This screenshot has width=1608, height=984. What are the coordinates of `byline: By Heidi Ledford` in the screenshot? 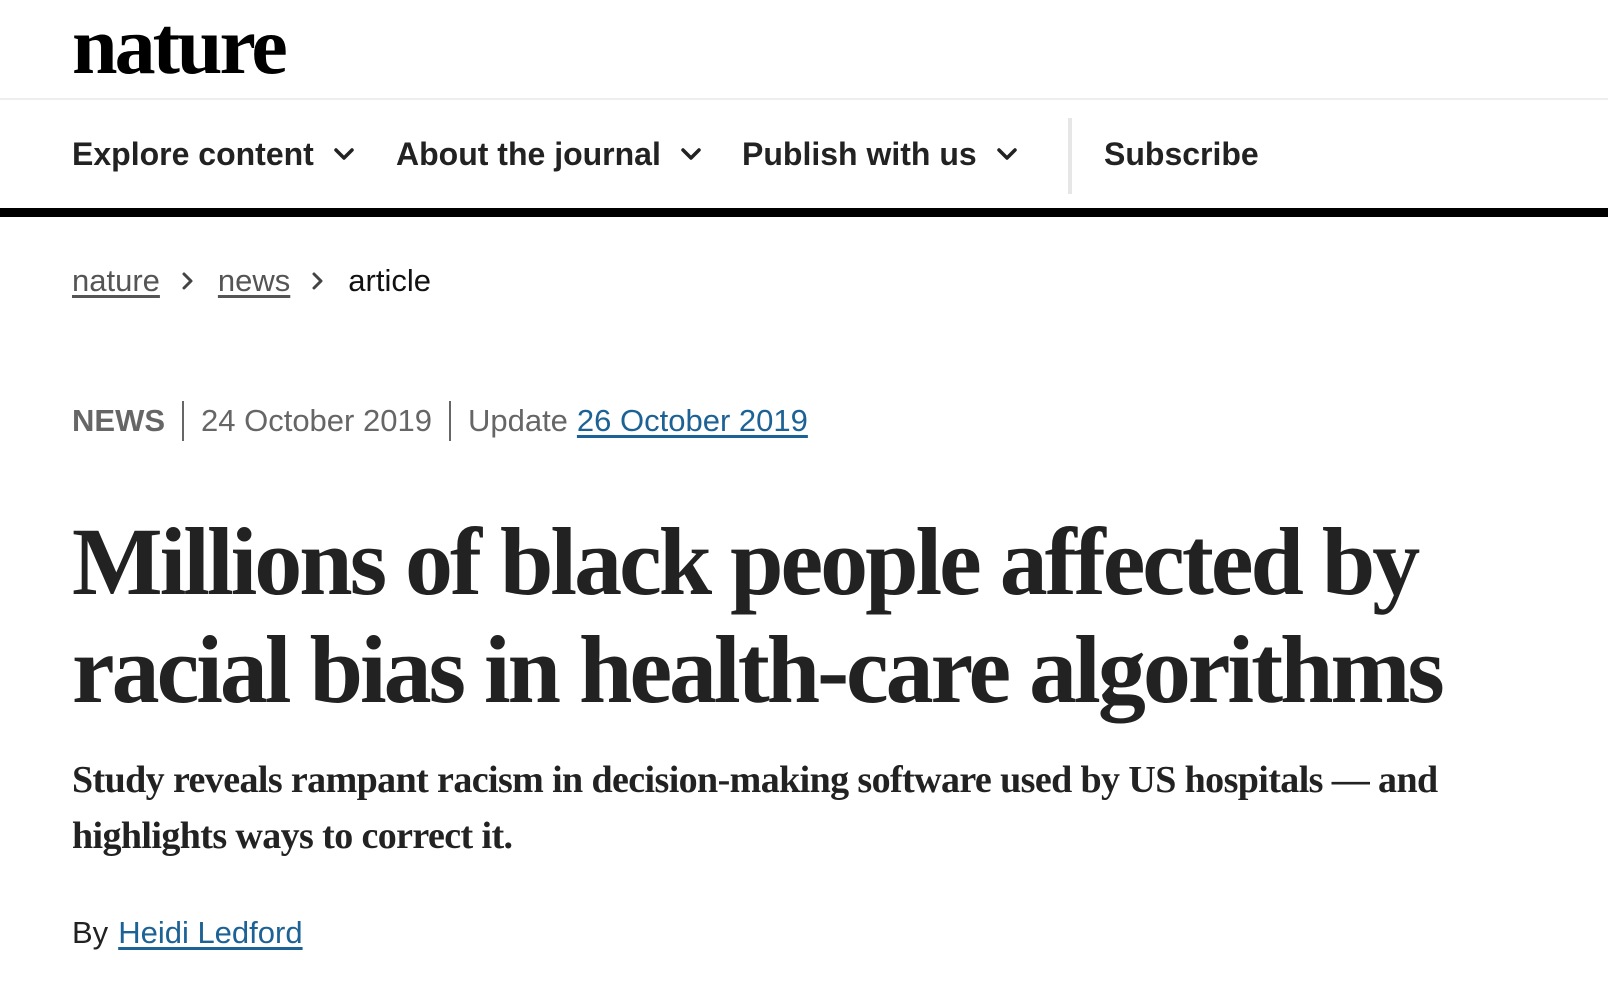 It's located at (187, 933).